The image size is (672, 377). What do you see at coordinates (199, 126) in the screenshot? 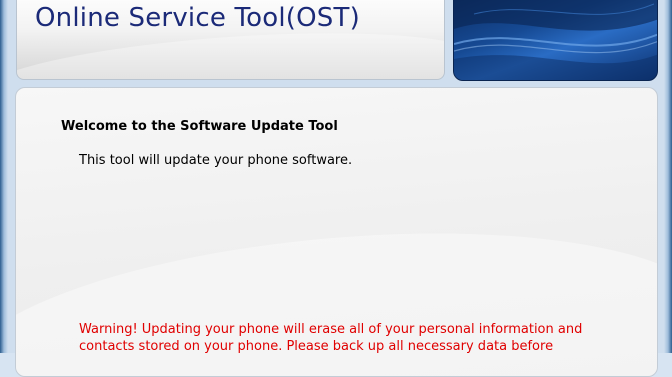
I see `welcome-heading: Welcome to the Software Update Tool` at bounding box center [199, 126].